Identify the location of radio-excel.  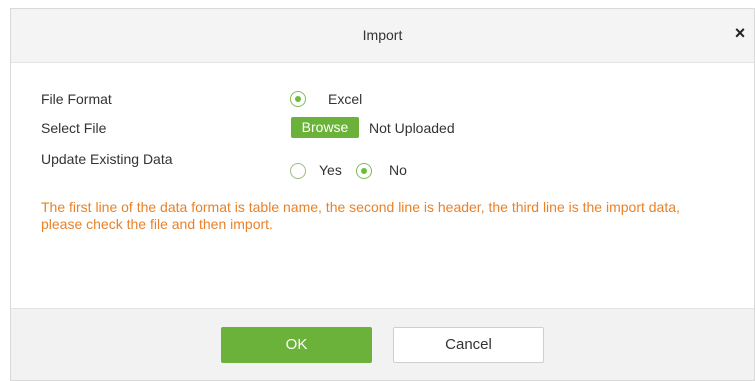
(298, 99).